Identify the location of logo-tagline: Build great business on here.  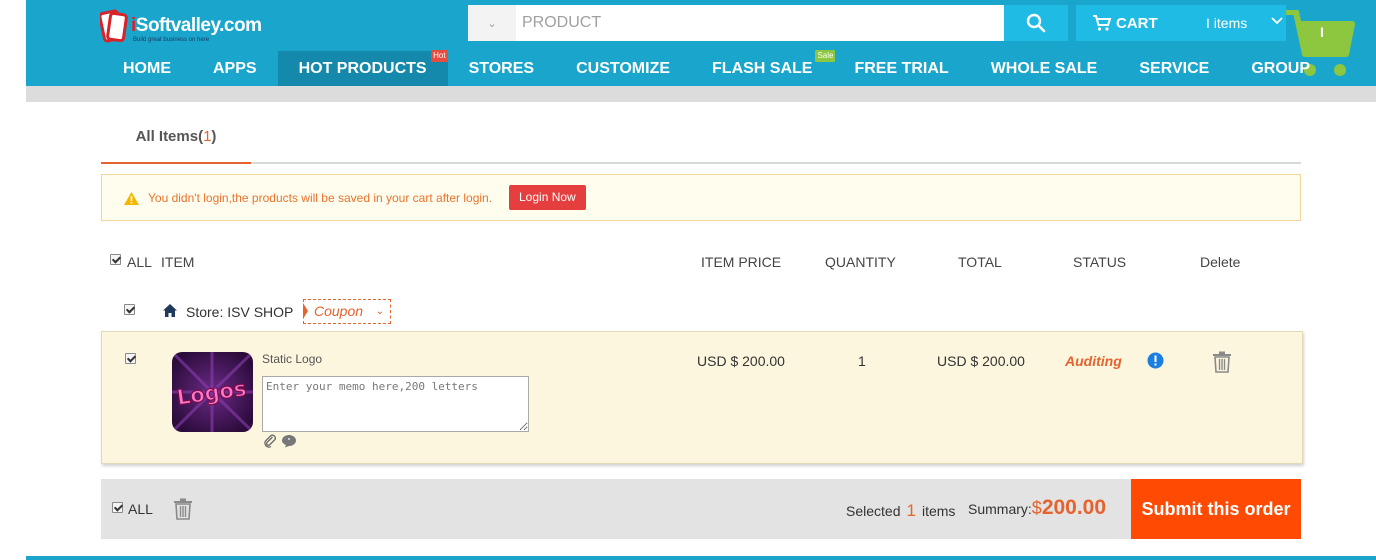
(171, 40).